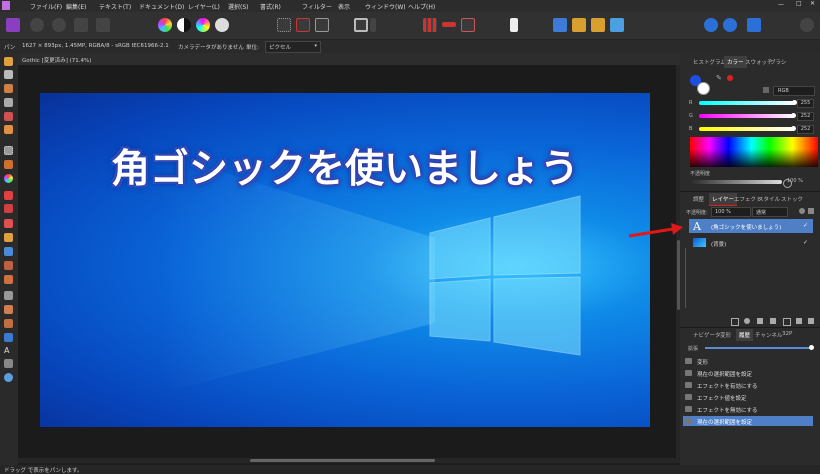 The height and width of the screenshot is (474, 820). What do you see at coordinates (748, 385) in the screenshot?
I see `history-item: エフェクトを有効にする` at bounding box center [748, 385].